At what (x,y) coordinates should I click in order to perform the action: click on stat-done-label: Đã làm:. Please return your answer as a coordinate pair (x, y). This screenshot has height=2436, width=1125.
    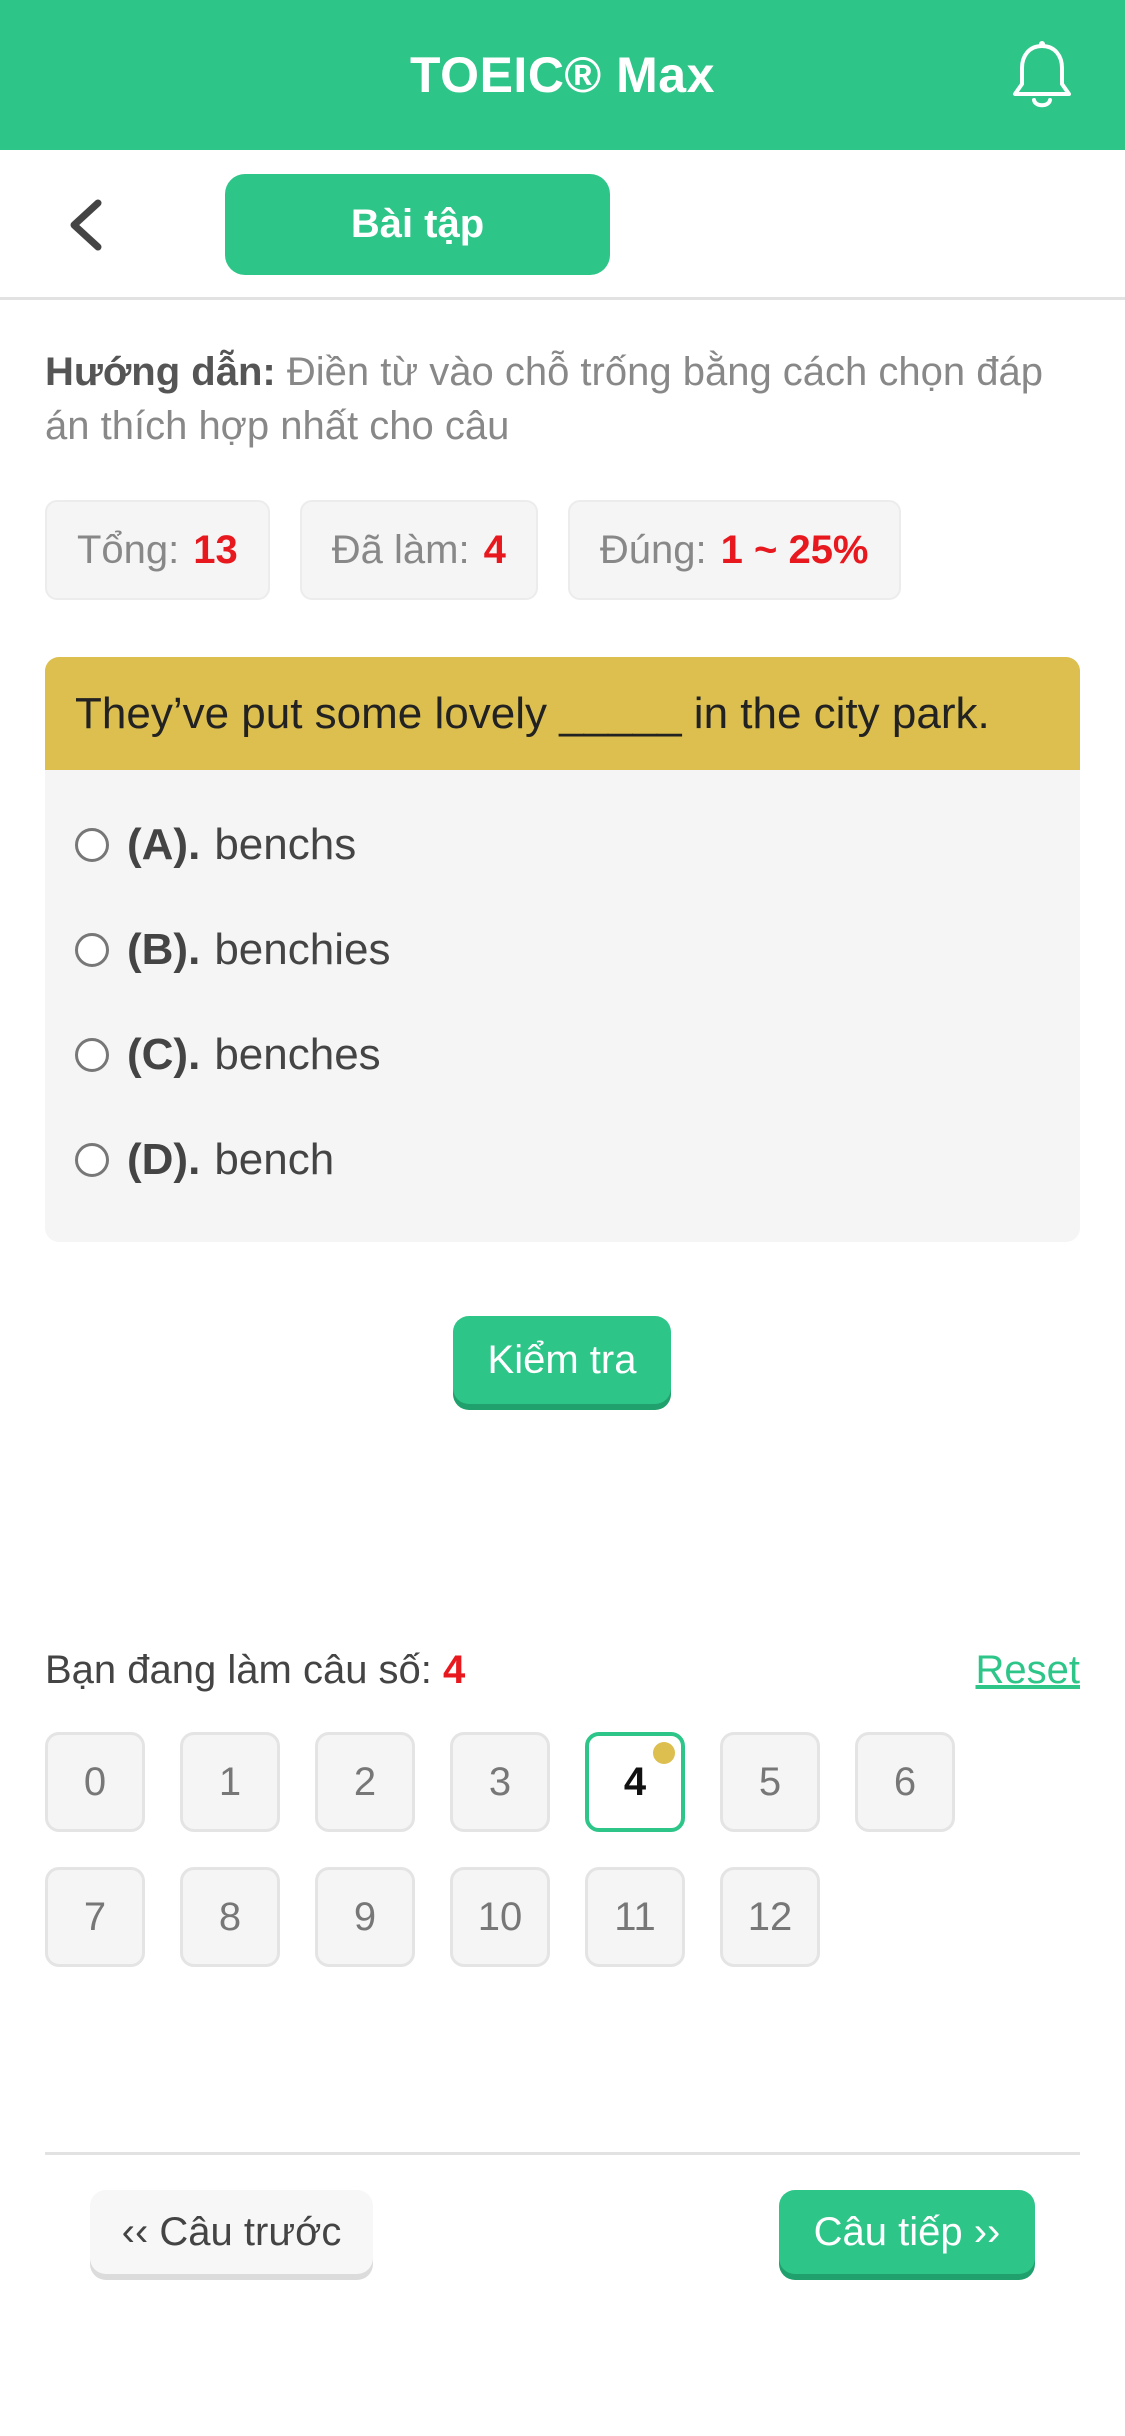
    Looking at the image, I should click on (400, 549).